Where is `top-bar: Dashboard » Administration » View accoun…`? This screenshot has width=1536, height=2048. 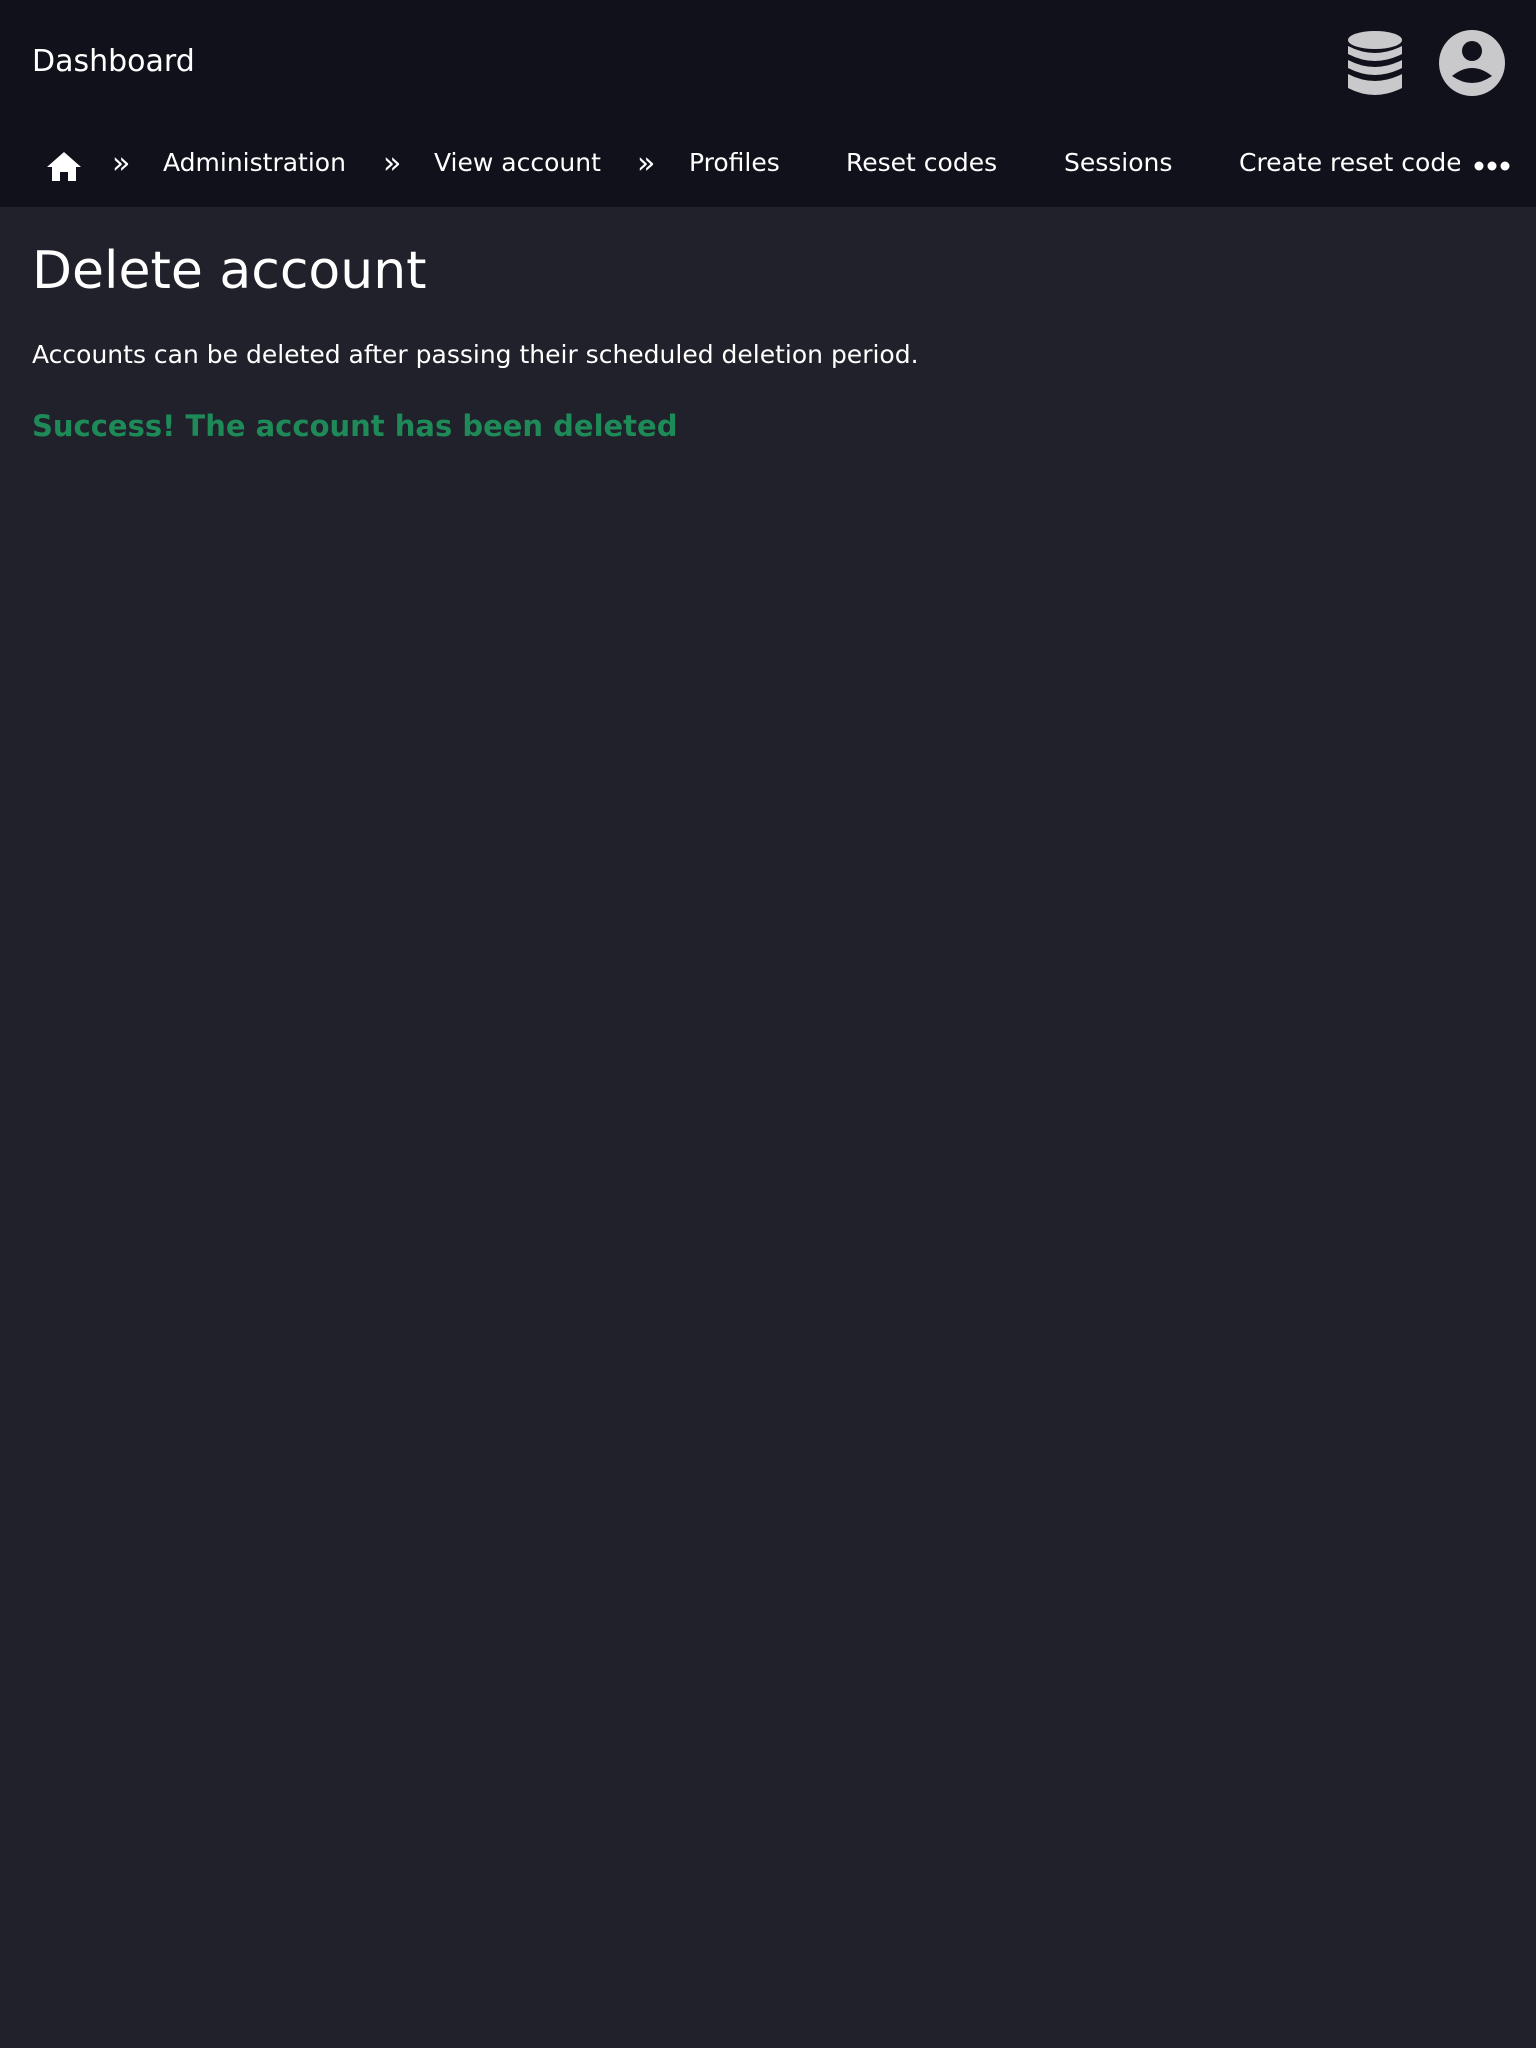 top-bar: Dashboard » Administration » View accoun… is located at coordinates (768, 103).